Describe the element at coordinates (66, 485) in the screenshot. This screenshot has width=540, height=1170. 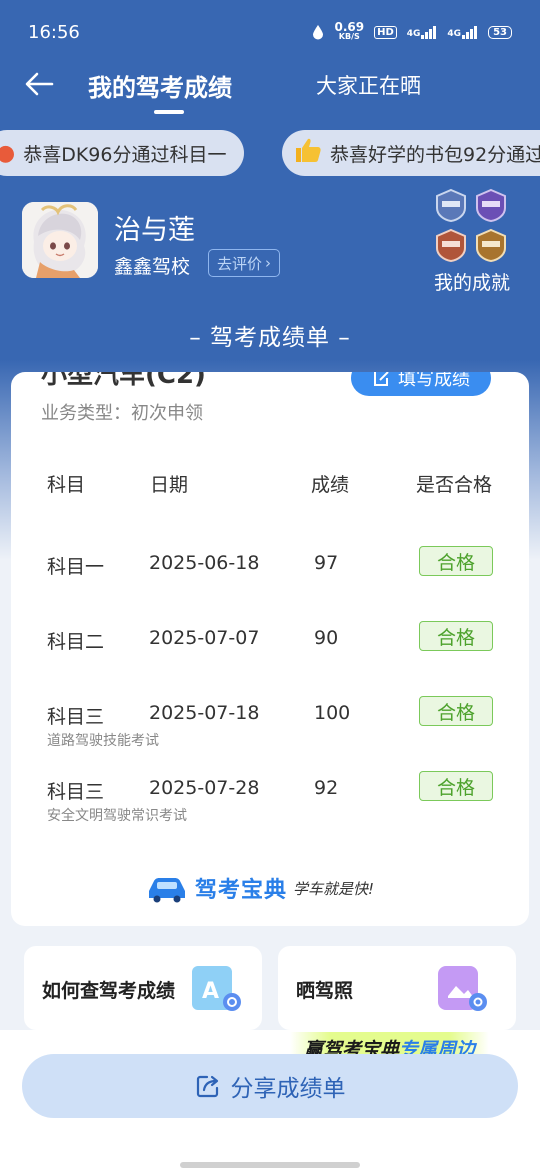
I see `column-header-subject: 科目` at that location.